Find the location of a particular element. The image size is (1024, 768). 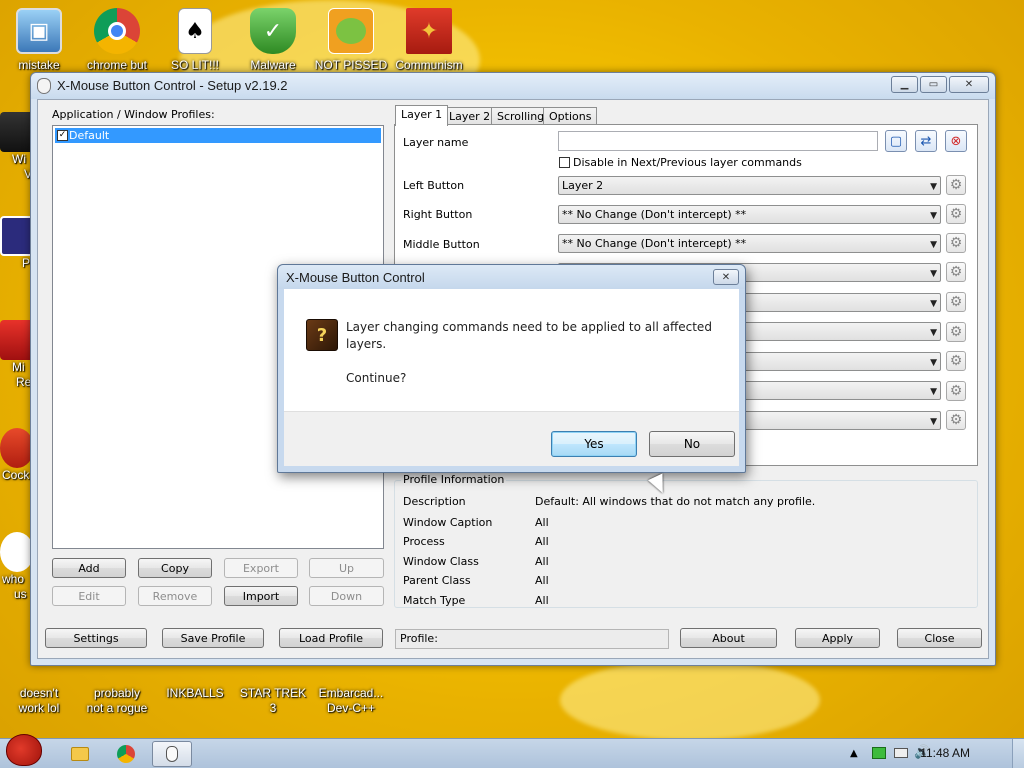

clear-layer-icon: ⊗ is located at coordinates (956, 141).